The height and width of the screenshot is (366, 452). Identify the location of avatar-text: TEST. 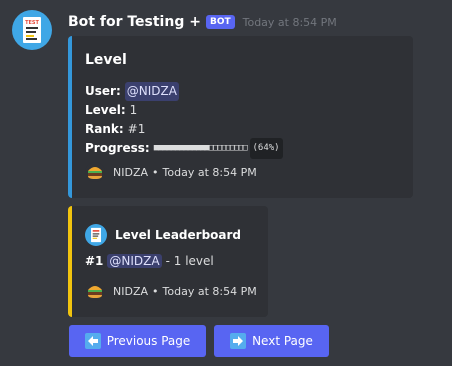
(32, 23).